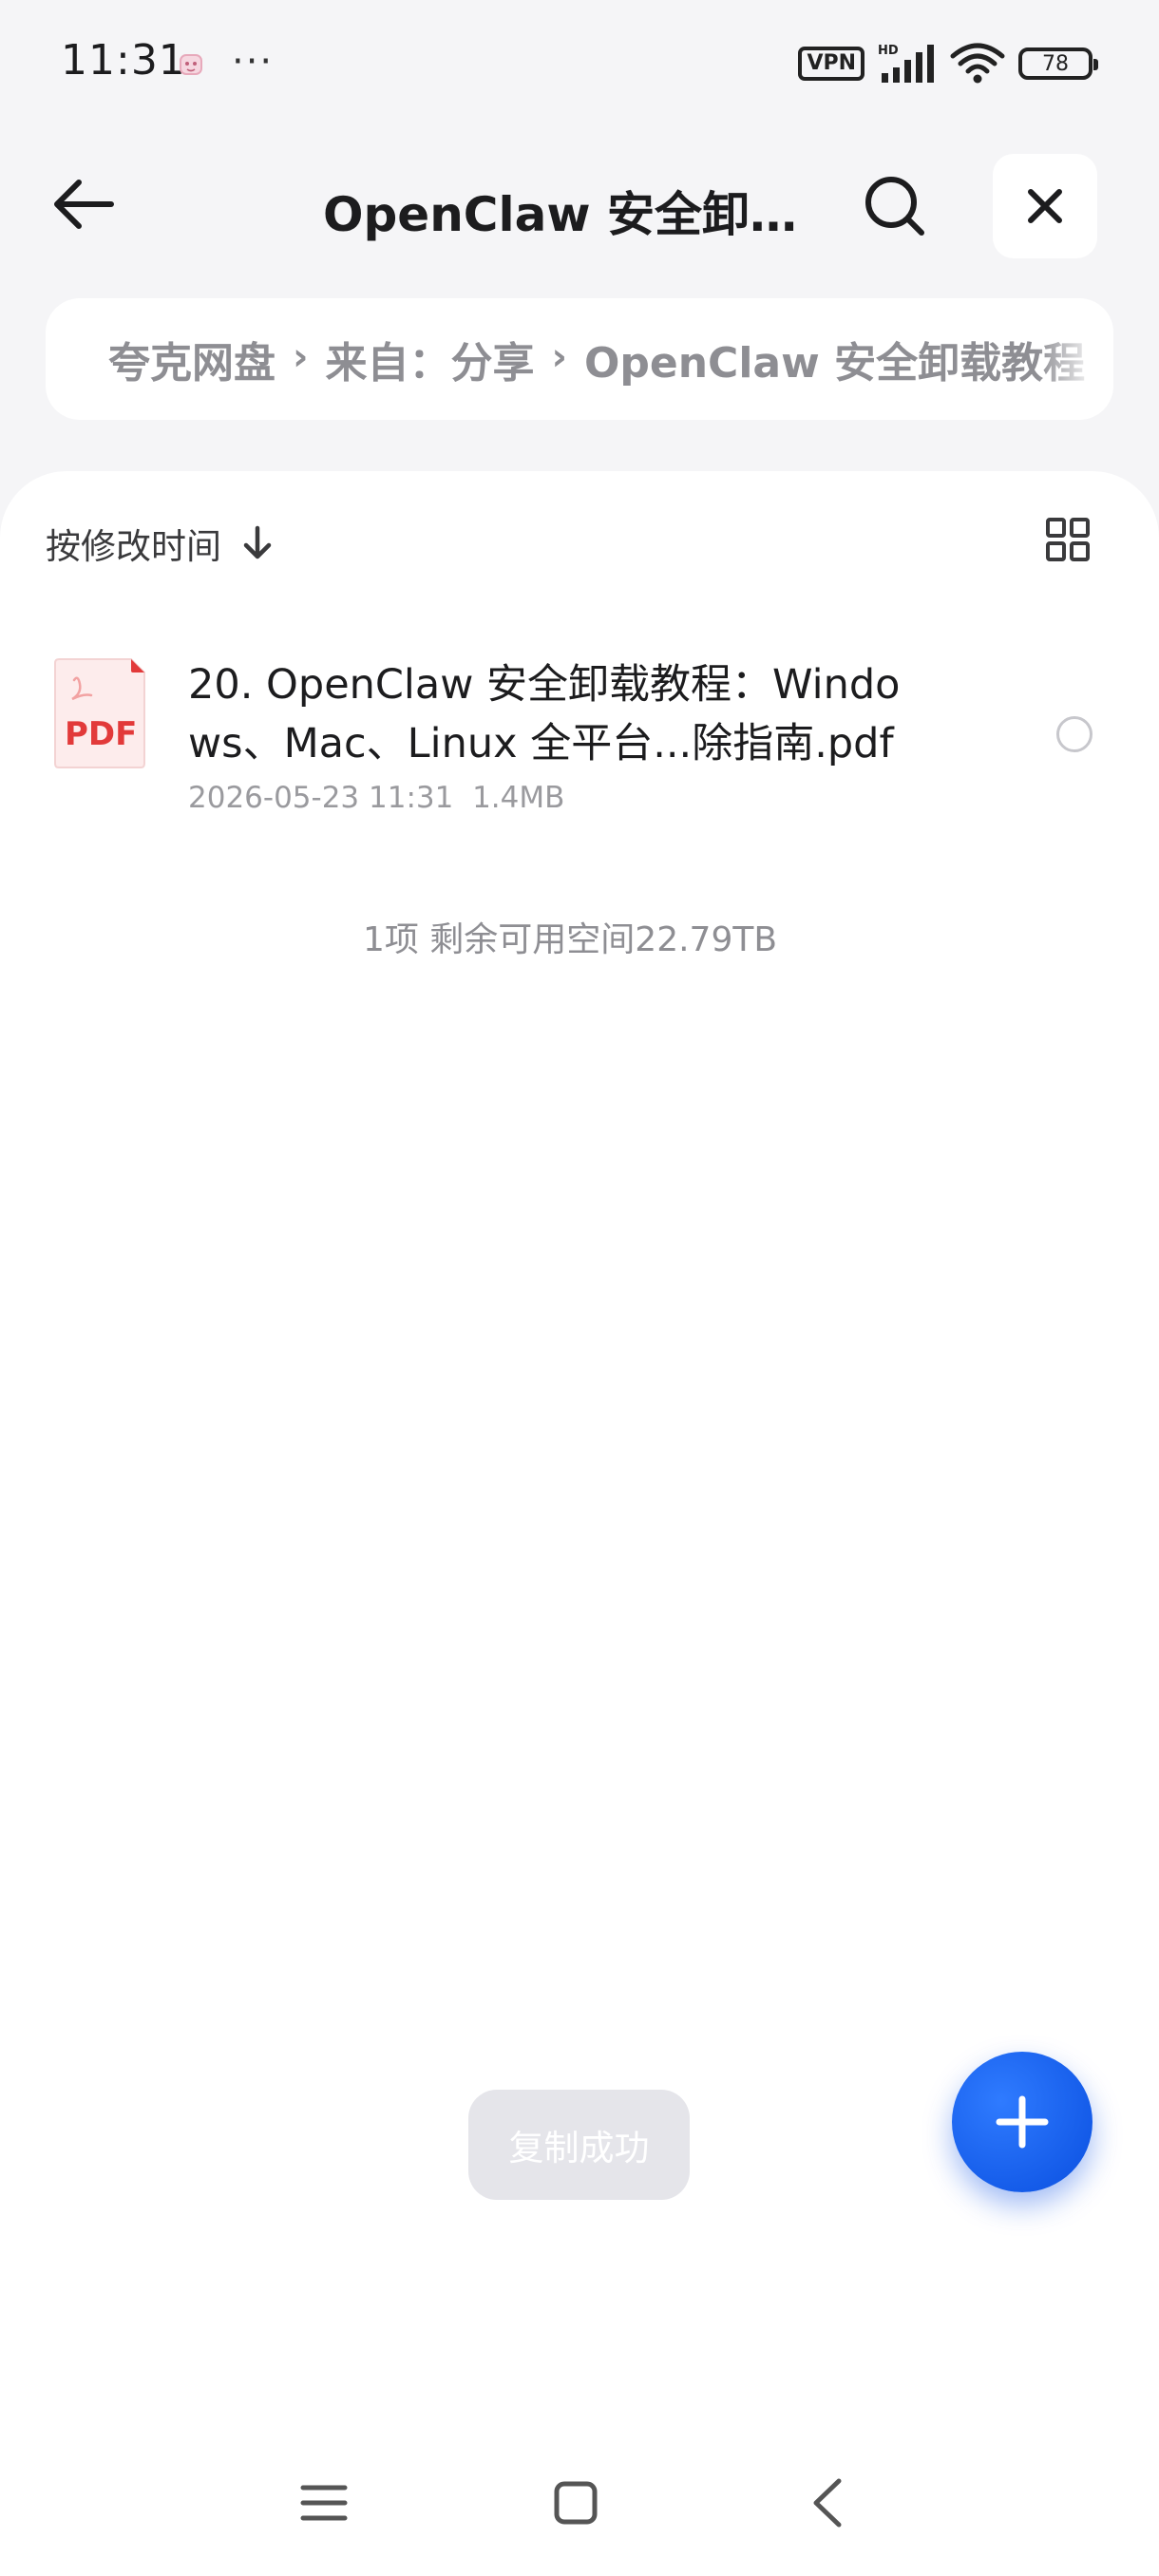 This screenshot has width=1159, height=2576. What do you see at coordinates (191, 64) in the screenshot?
I see `app-notification-icon` at bounding box center [191, 64].